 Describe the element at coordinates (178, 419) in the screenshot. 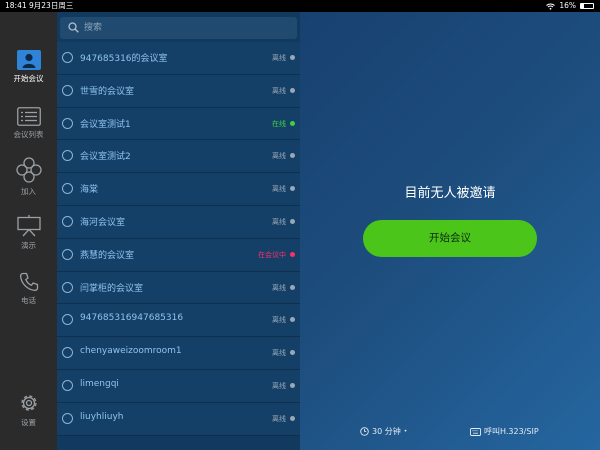

I see `room-list-item: liuyhliuyh 离线` at that location.